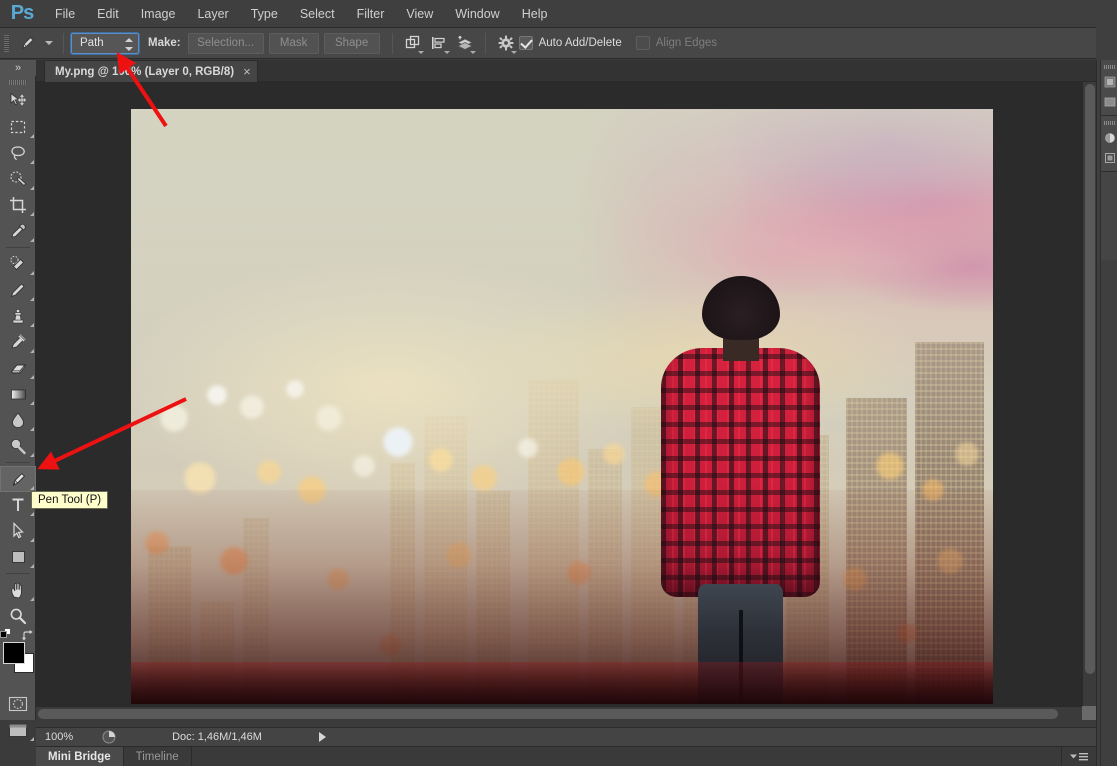 The width and height of the screenshot is (1117, 766). Describe the element at coordinates (18, 420) in the screenshot. I see `tool-blur` at that location.